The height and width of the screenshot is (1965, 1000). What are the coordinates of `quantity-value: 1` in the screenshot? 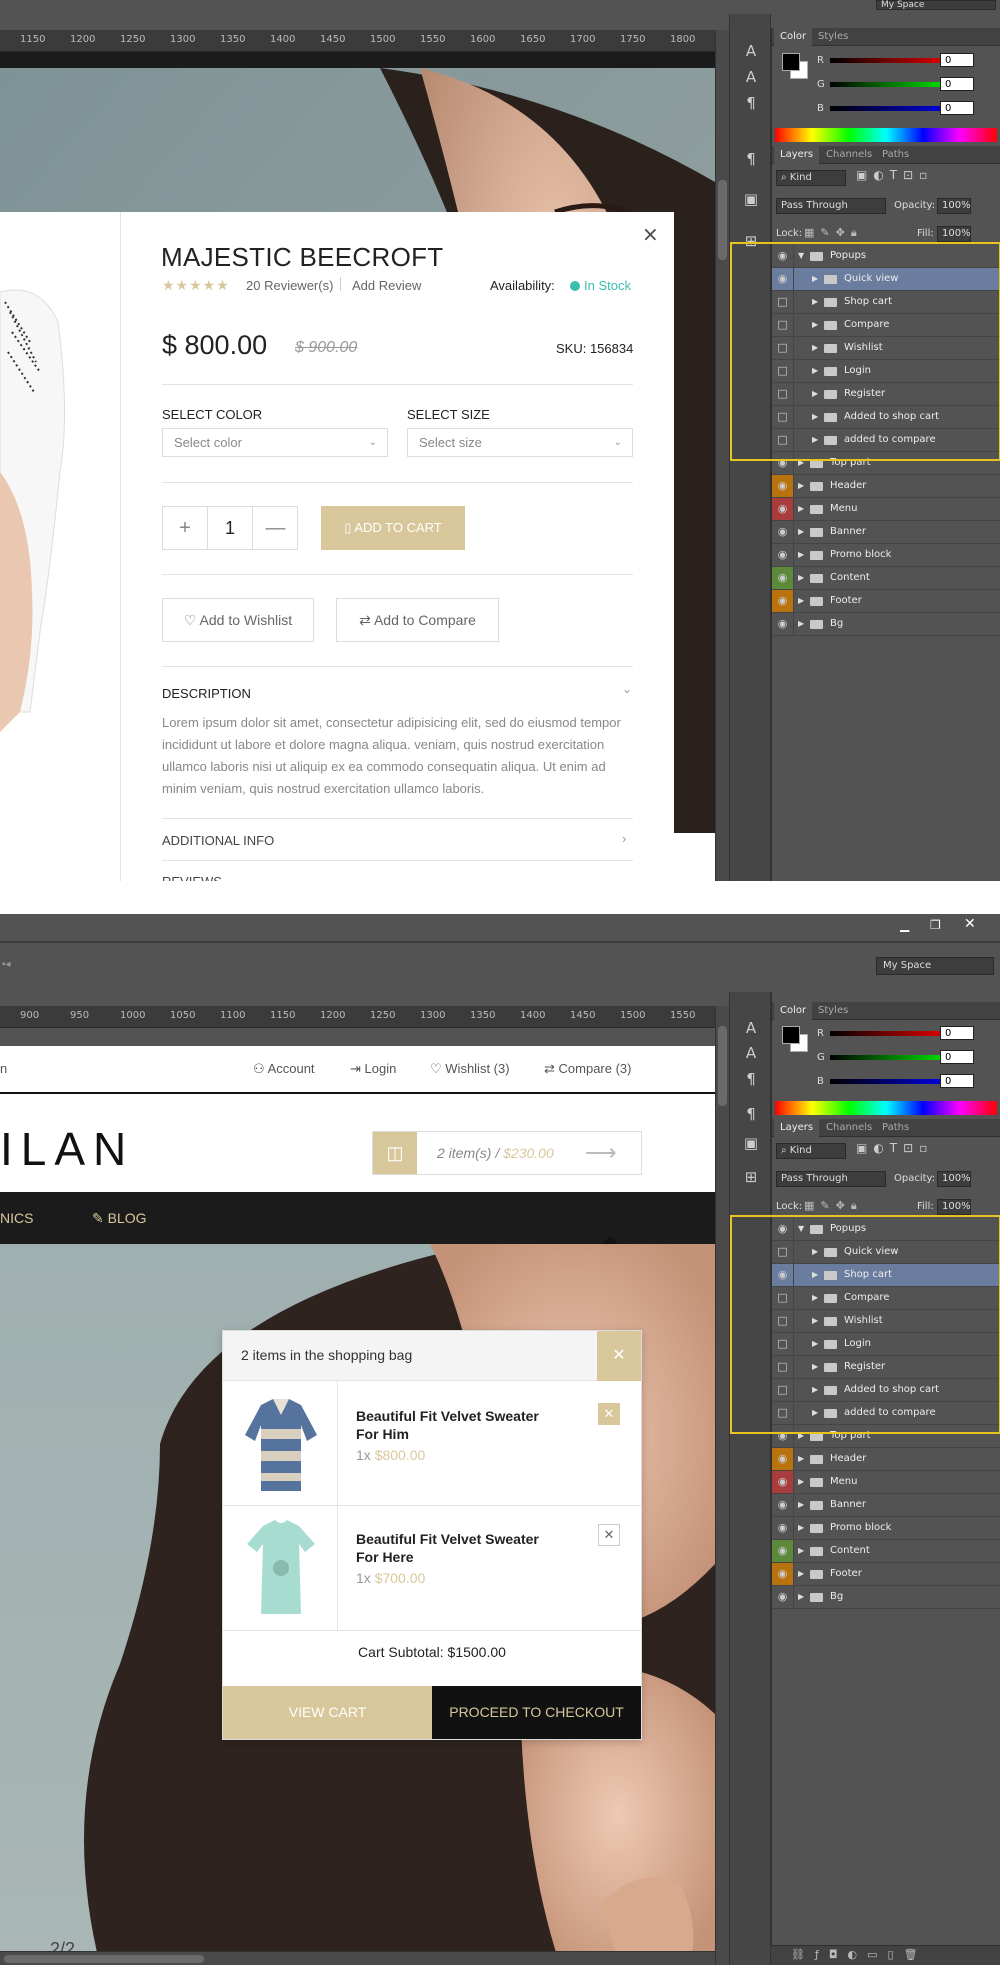 It's located at (230, 528).